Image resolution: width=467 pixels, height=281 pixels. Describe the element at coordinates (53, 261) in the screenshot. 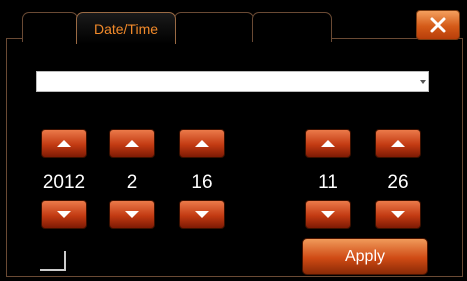

I see `resize-corner-icon` at that location.